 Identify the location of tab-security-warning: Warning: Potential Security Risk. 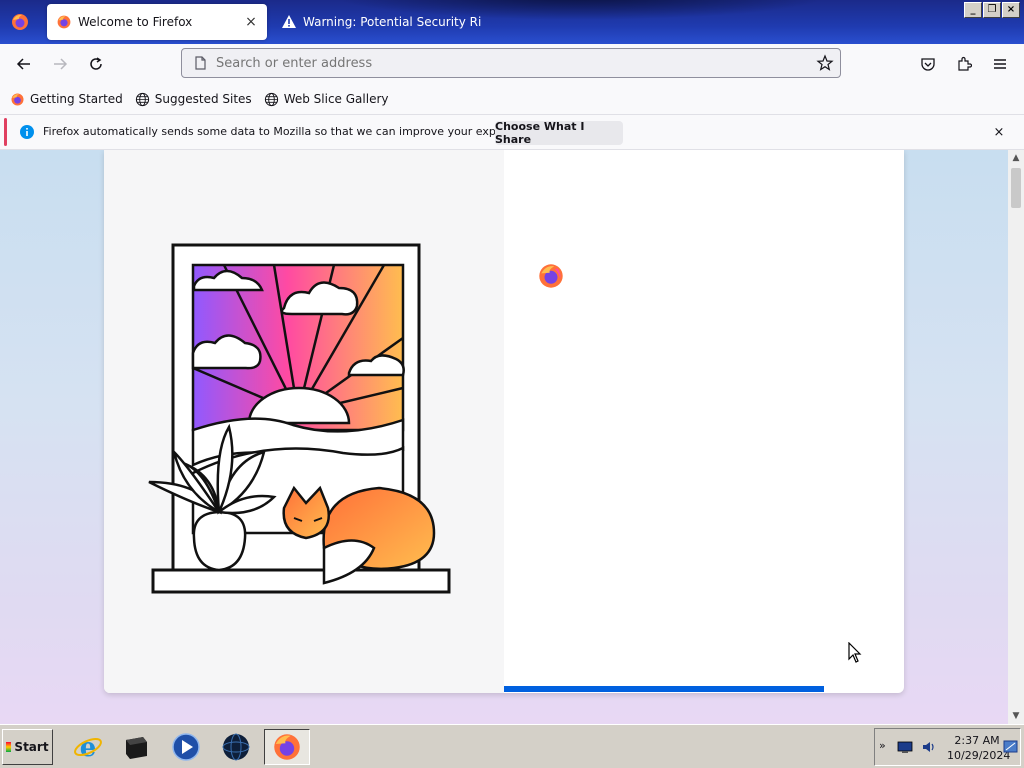
(377, 22).